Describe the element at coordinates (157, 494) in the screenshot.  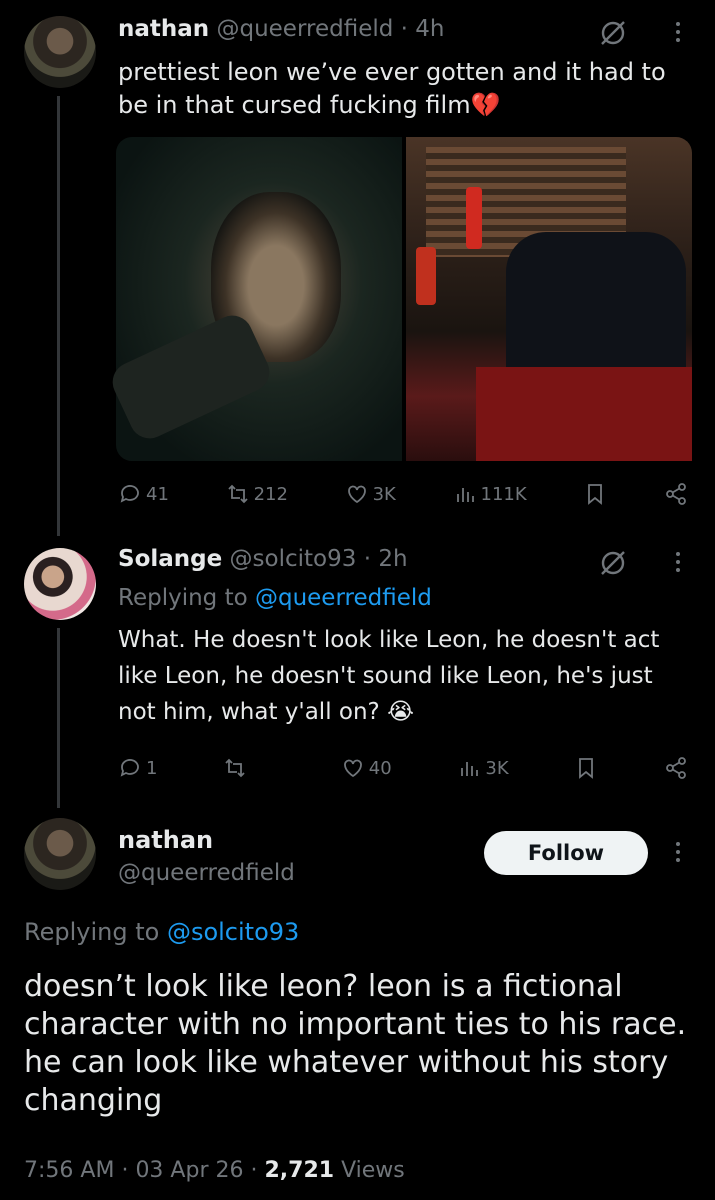
I see `reply-count: 41` at that location.